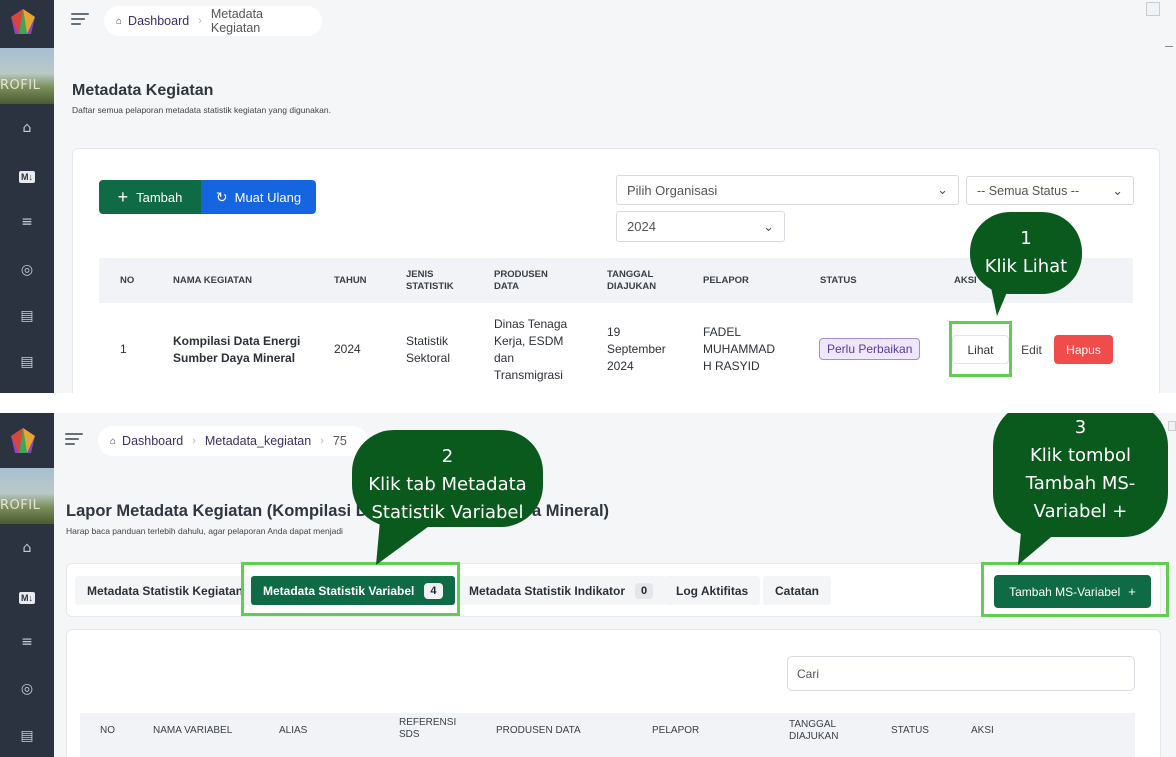 The height and width of the screenshot is (757, 1176). Describe the element at coordinates (870, 349) in the screenshot. I see `status-badge: Perlu Perbaikan` at that location.